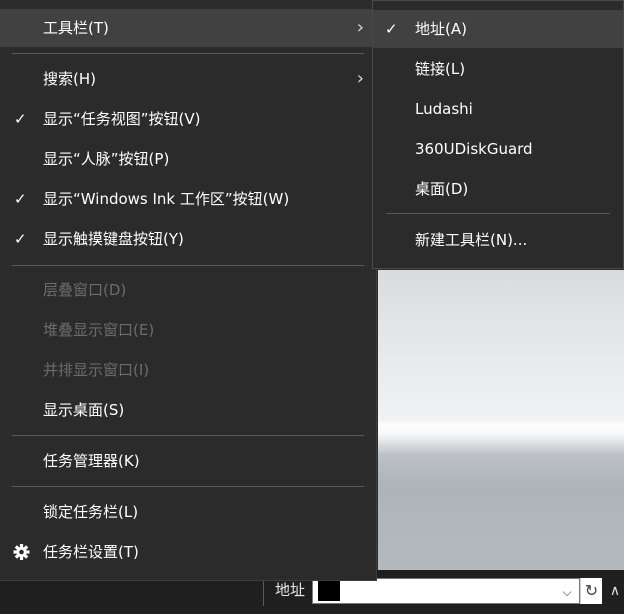 This screenshot has height=614, width=624. Describe the element at coordinates (99, 330) in the screenshot. I see `menu-item-label: 堆叠显示窗口(E)` at that location.